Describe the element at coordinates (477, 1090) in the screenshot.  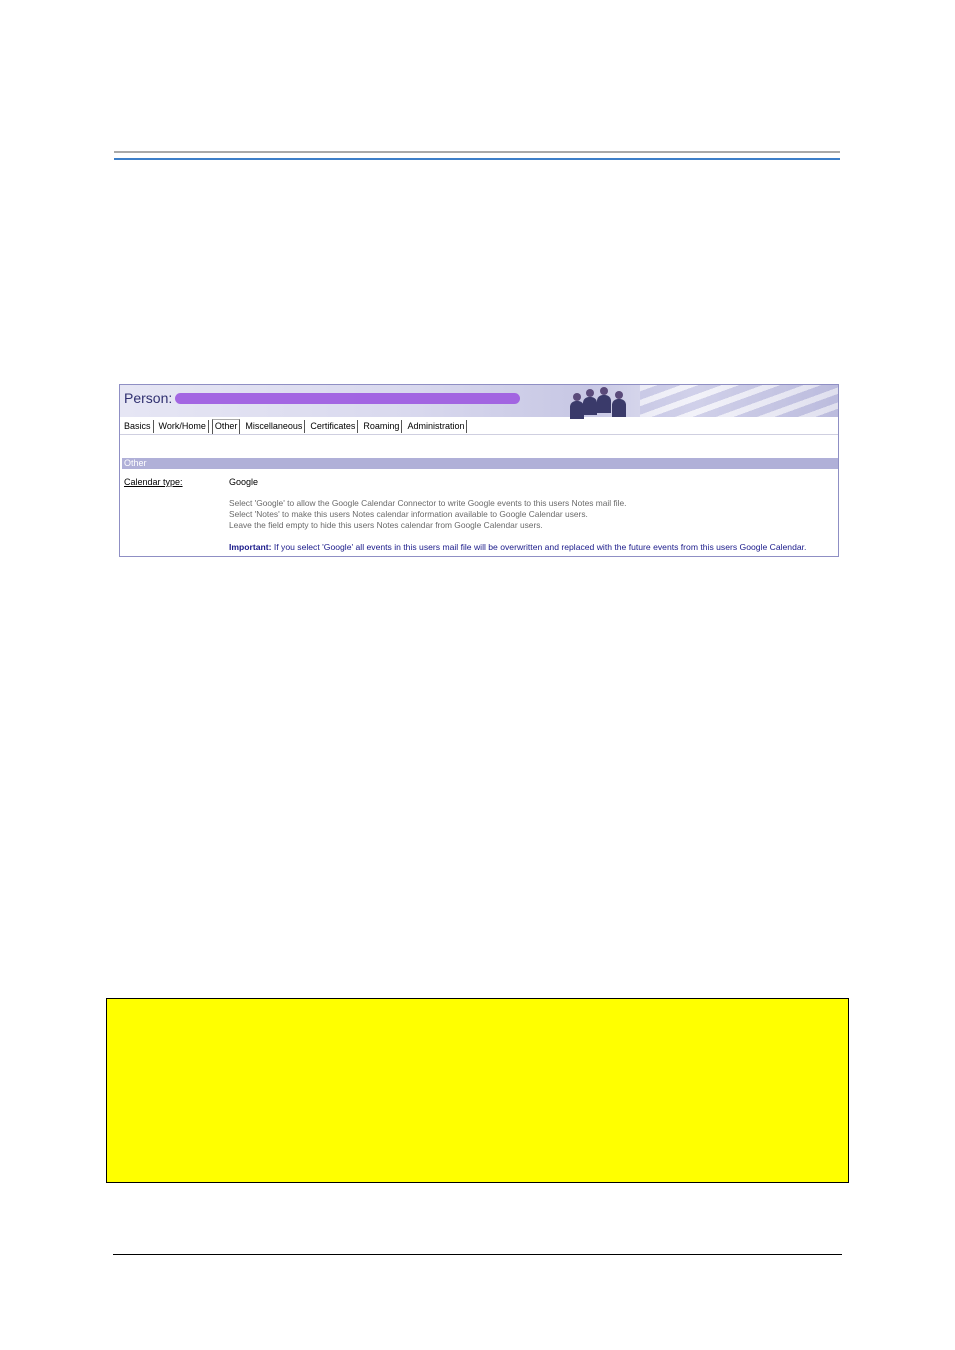
I see `highlight-note-box` at that location.